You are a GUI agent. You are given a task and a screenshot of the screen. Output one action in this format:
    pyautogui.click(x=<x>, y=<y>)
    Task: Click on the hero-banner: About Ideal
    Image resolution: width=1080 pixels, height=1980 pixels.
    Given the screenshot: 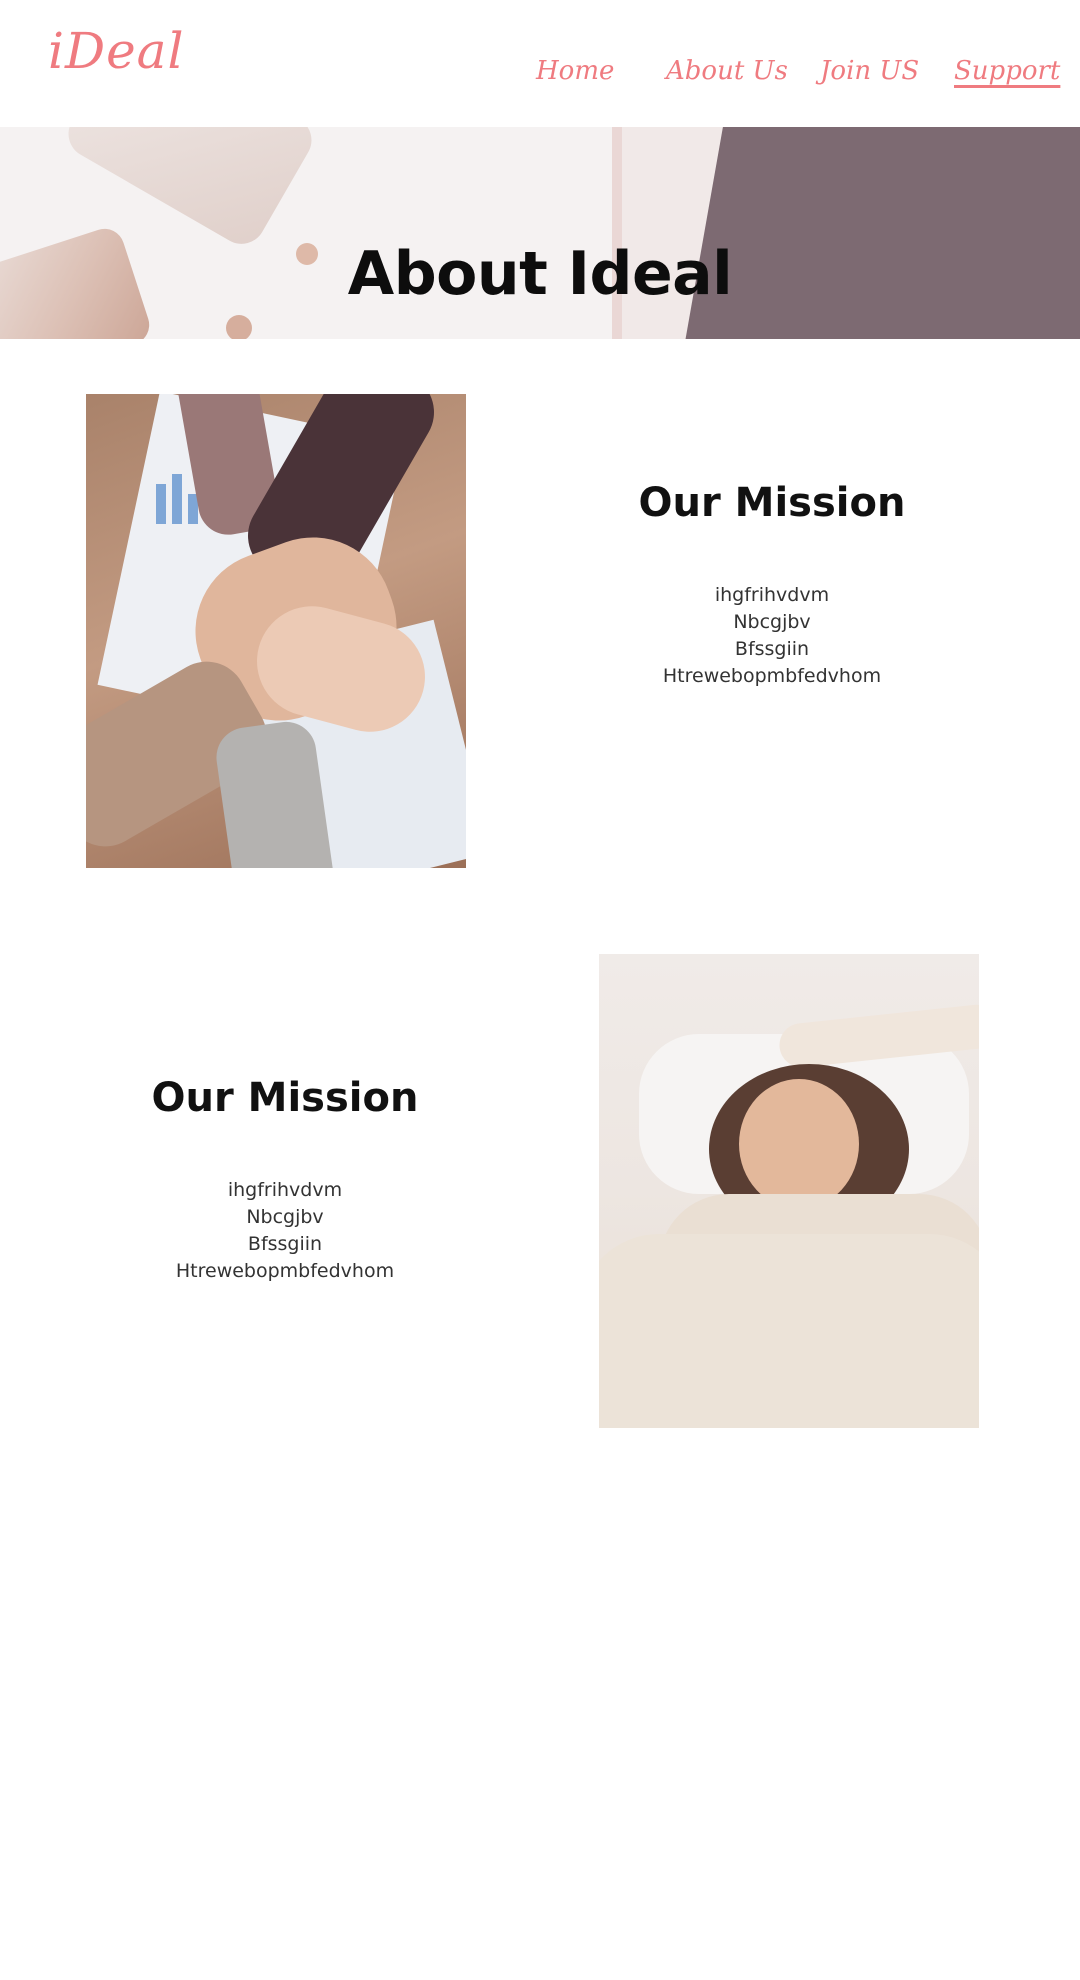 What is the action you would take?
    pyautogui.click(x=540, y=233)
    